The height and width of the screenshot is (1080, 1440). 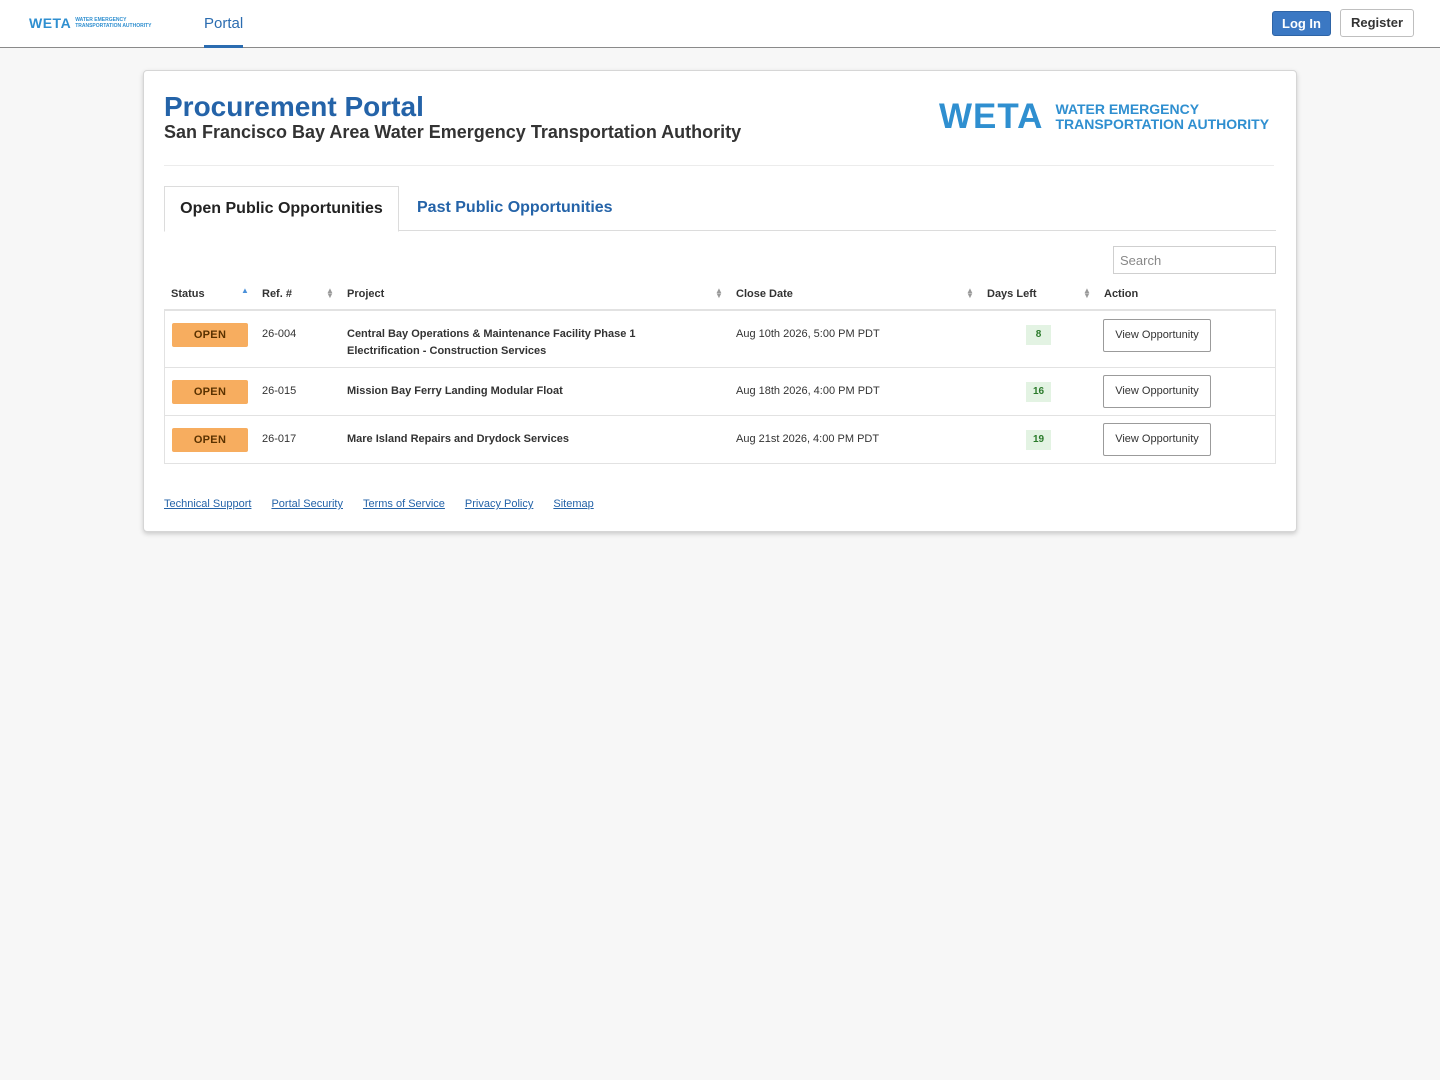 I want to click on days-left-badge: 19, so click(x=1038, y=440).